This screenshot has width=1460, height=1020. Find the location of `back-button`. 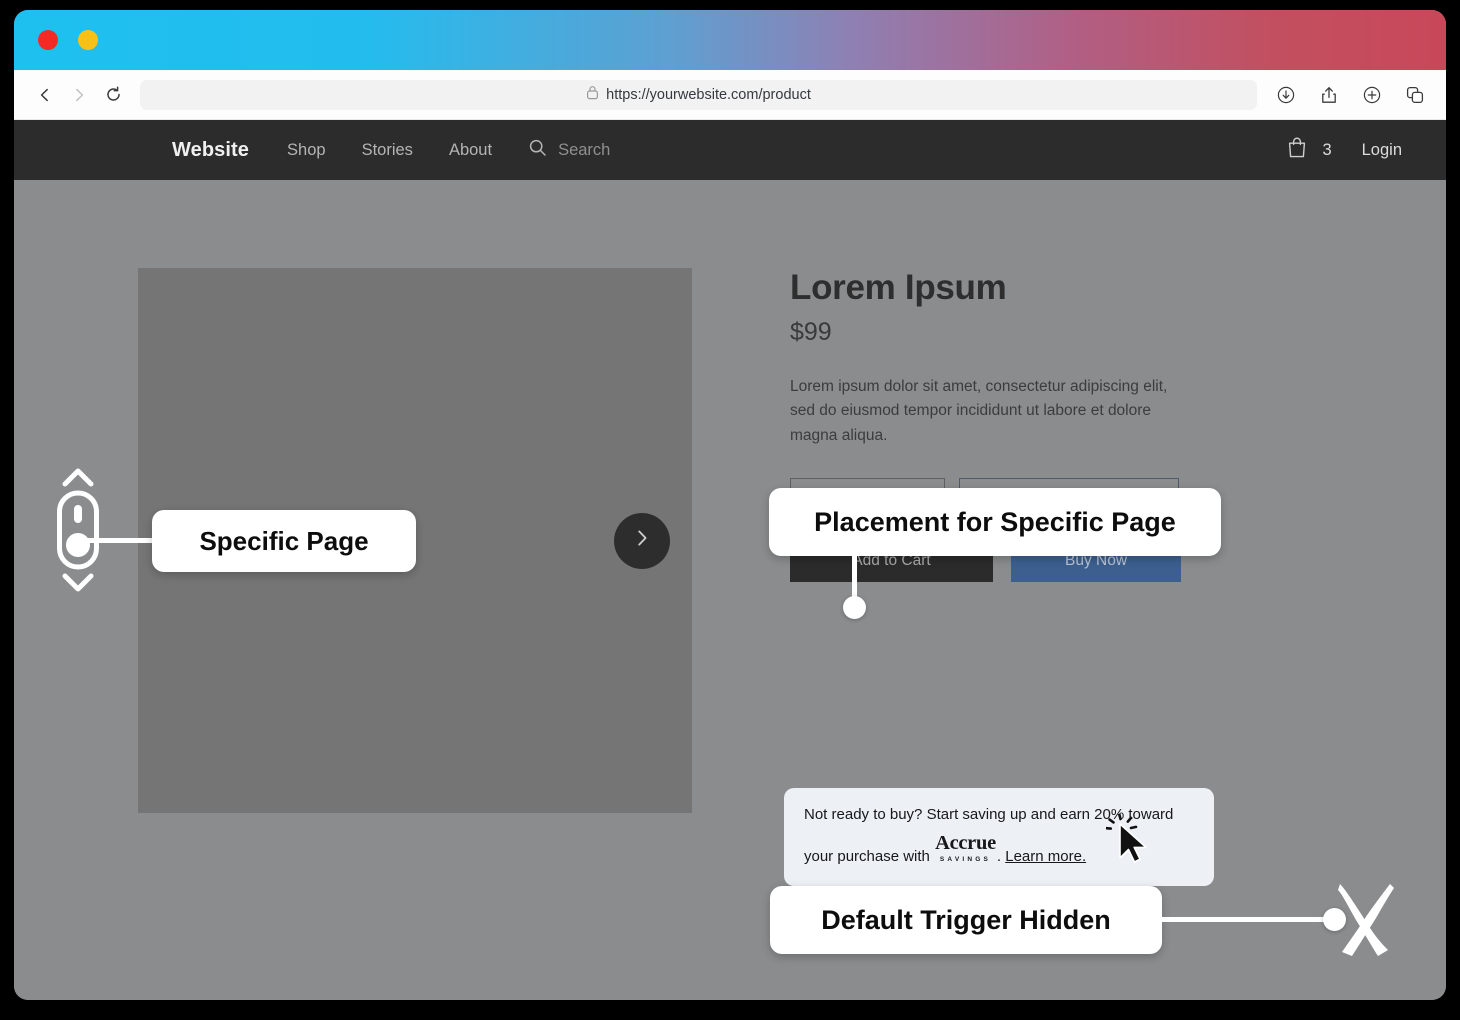

back-button is located at coordinates (45, 95).